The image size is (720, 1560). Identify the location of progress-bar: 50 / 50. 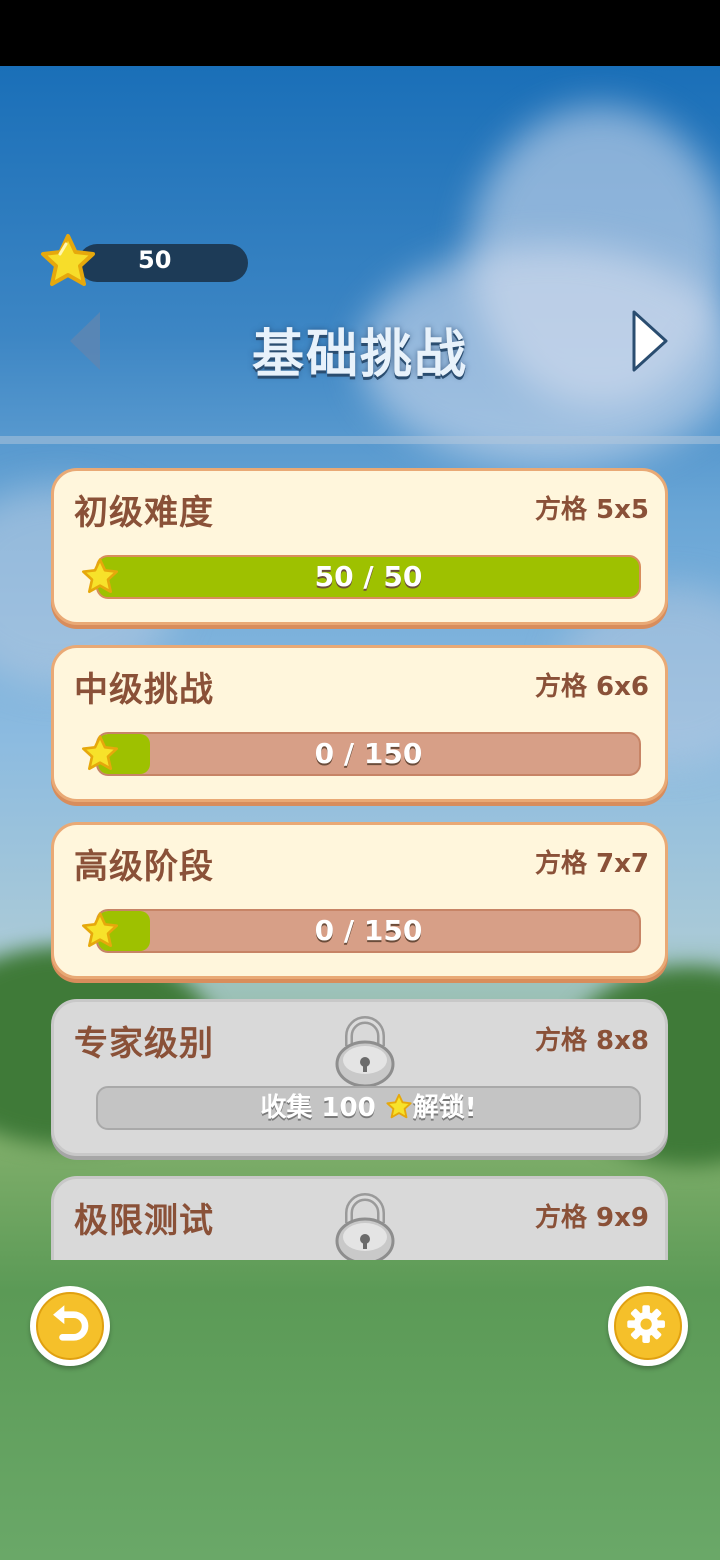
(368, 577).